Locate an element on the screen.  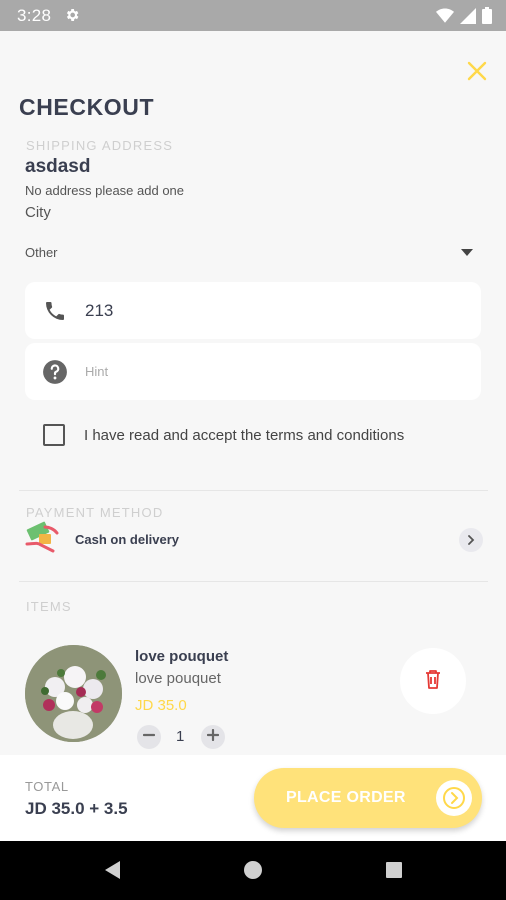
plus-icon is located at coordinates (213, 737).